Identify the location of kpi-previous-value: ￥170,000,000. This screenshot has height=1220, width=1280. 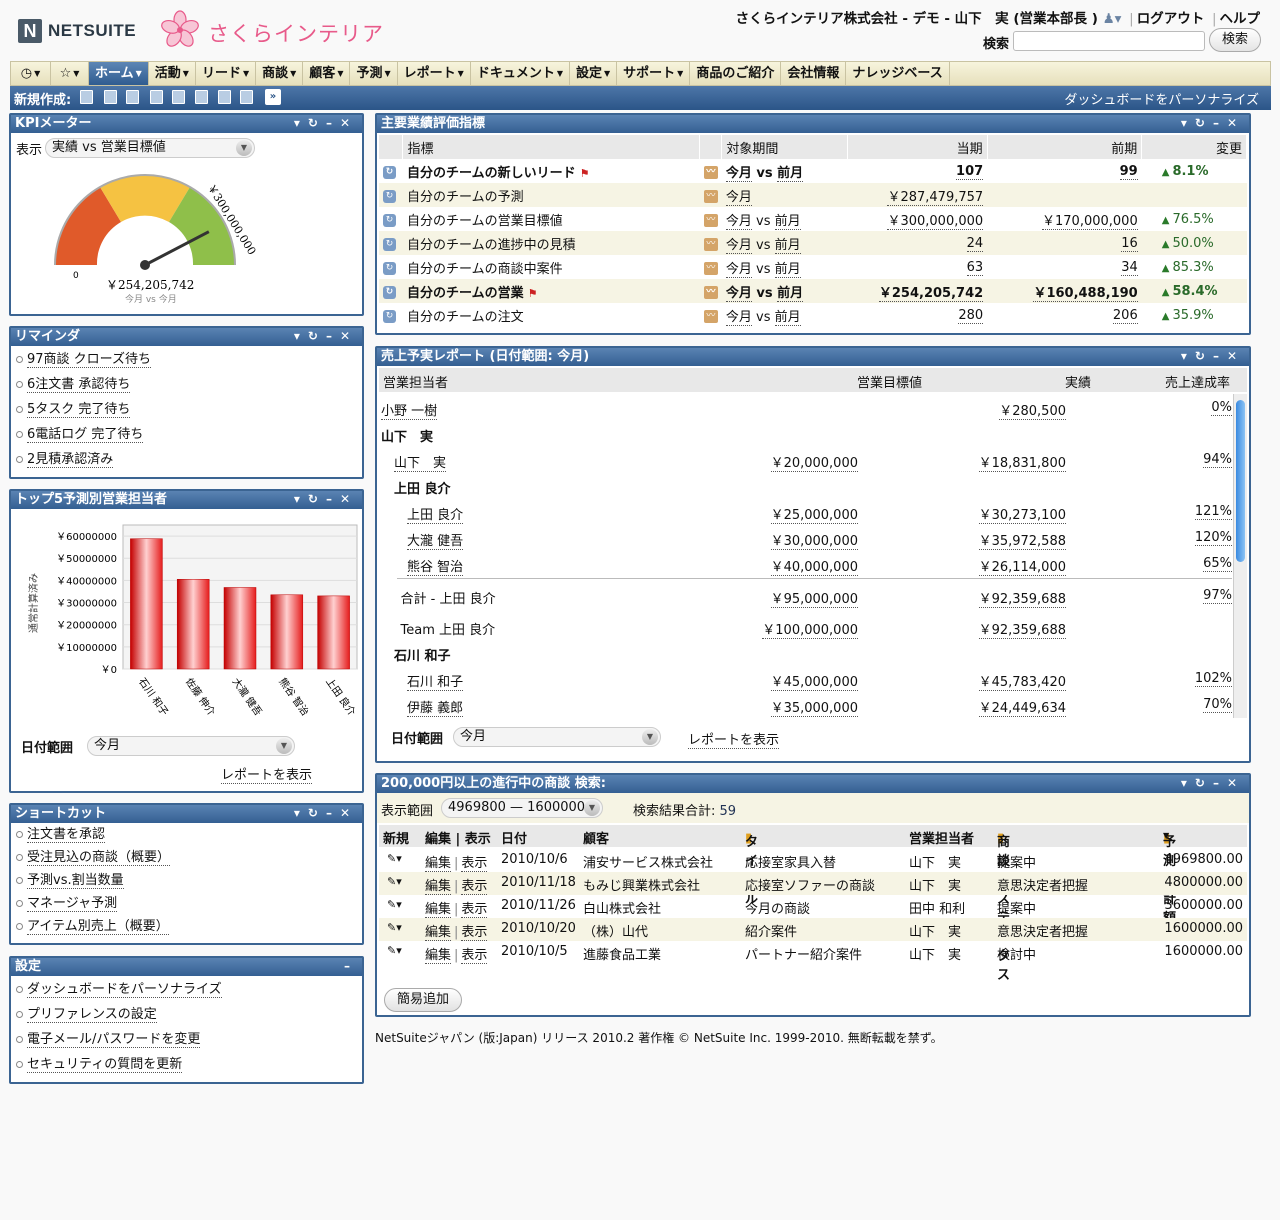
(1090, 221).